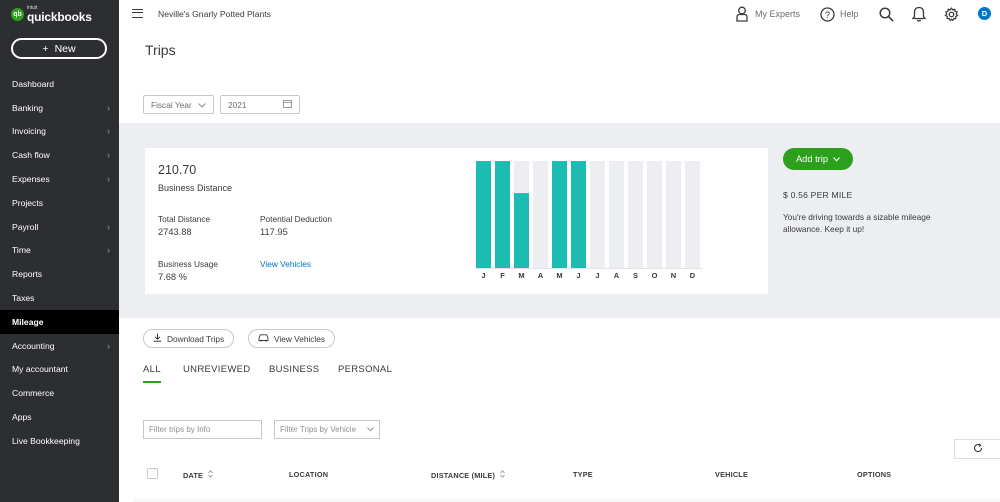 This screenshot has height=502, width=1000. I want to click on sidebar-item-label: Banking, so click(28, 107).